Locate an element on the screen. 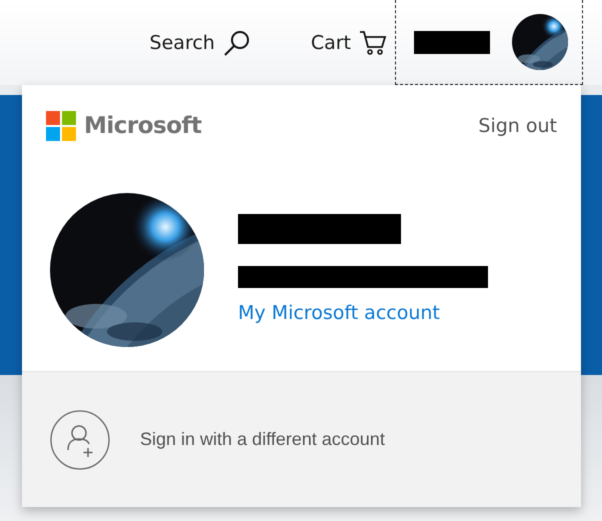 The width and height of the screenshot is (602, 521). search-icon is located at coordinates (236, 42).